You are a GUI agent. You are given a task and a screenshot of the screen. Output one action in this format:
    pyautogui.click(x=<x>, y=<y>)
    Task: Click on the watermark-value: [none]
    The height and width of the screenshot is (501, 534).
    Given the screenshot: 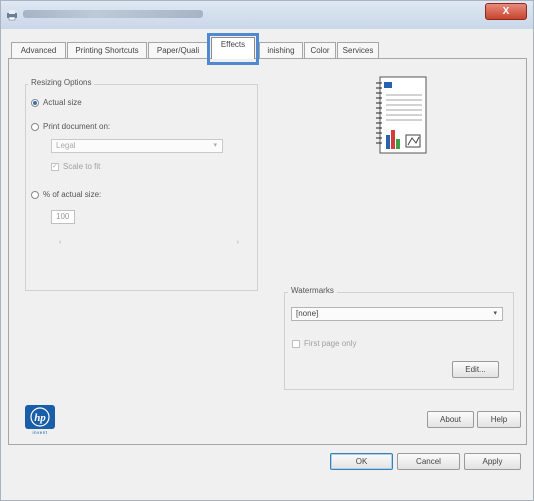 What is the action you would take?
    pyautogui.click(x=307, y=313)
    